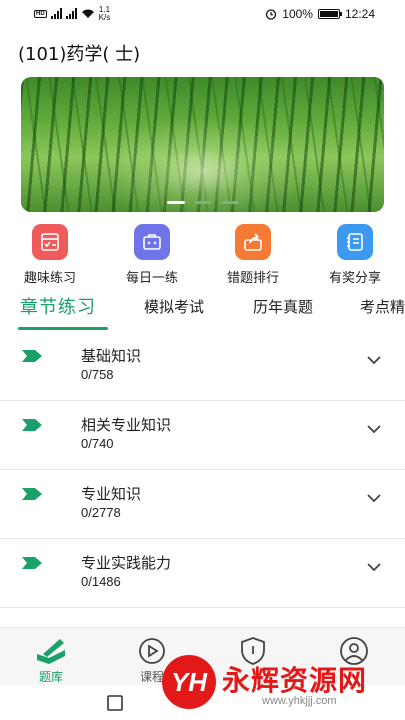 This screenshot has width=405, height=720. I want to click on book-pen-icon, so click(51, 651).